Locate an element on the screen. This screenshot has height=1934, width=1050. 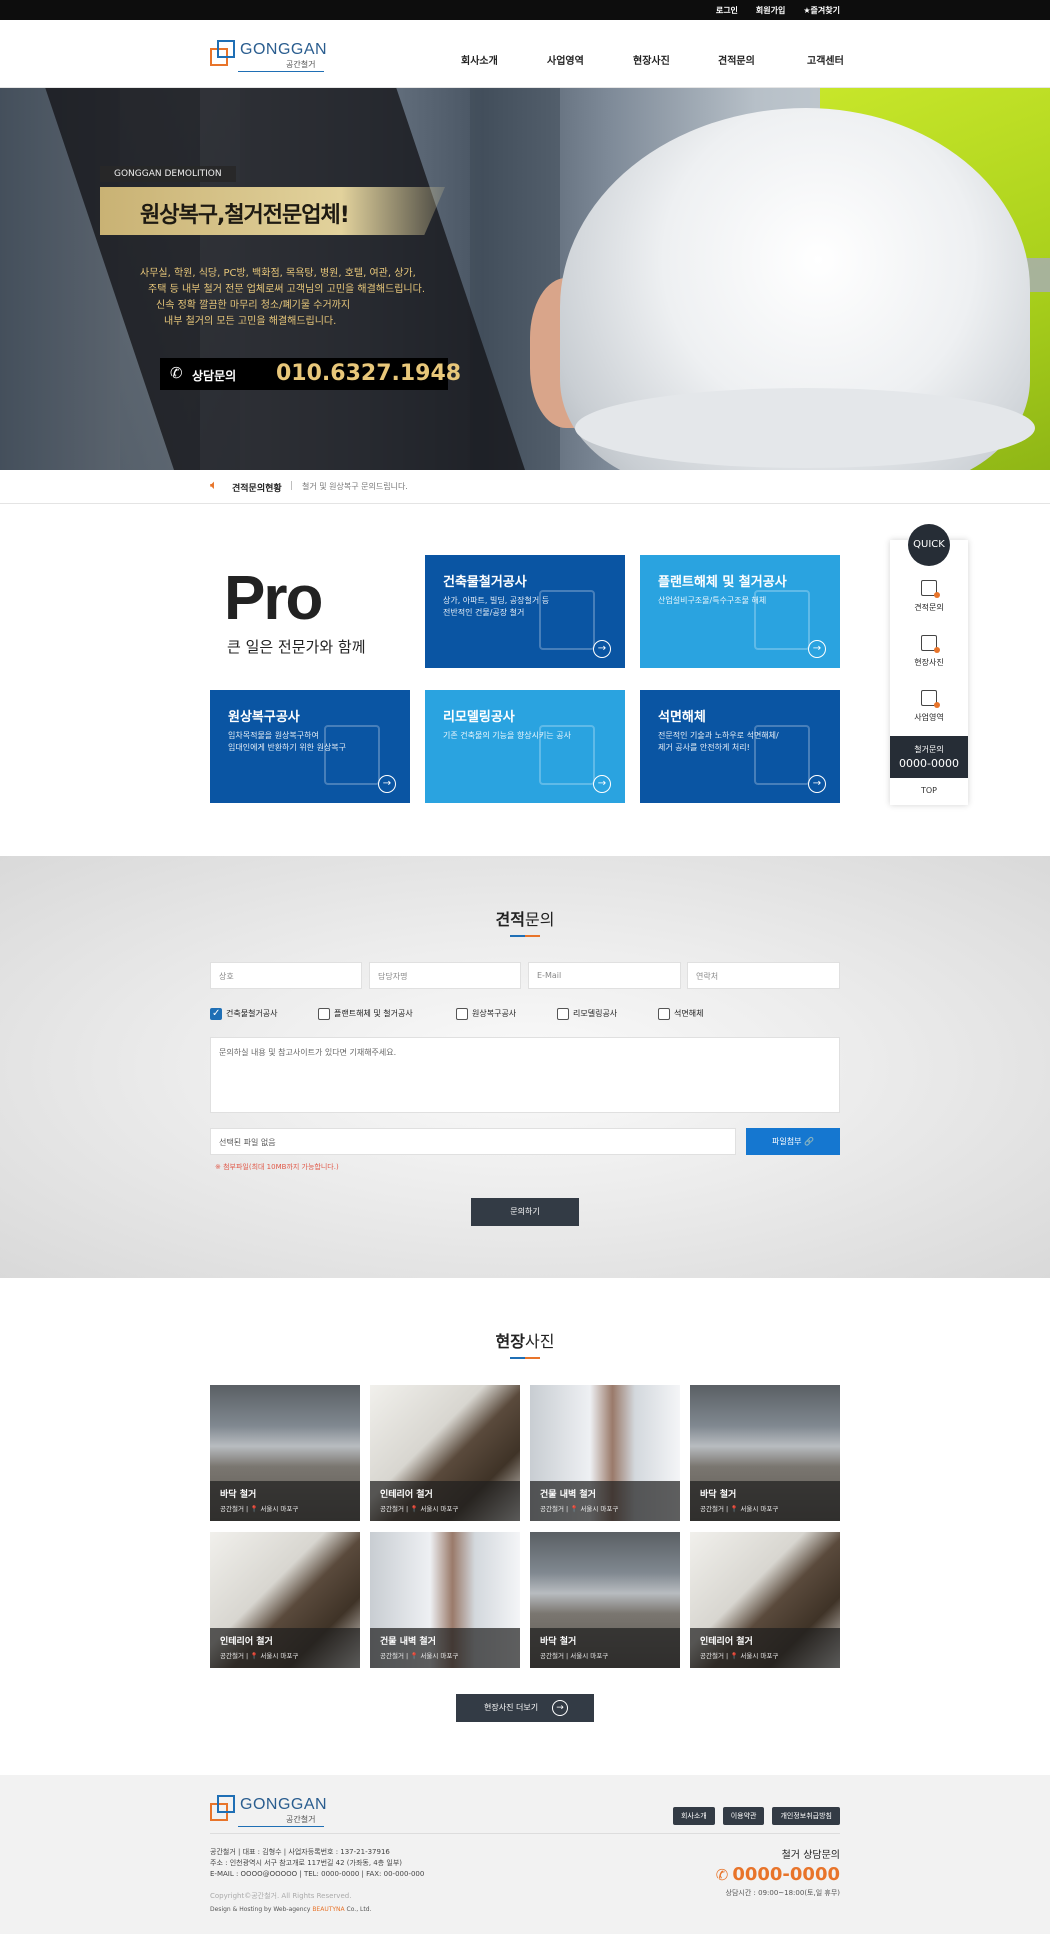
service-card-title: 리모델링공사 is located at coordinates (479, 717).